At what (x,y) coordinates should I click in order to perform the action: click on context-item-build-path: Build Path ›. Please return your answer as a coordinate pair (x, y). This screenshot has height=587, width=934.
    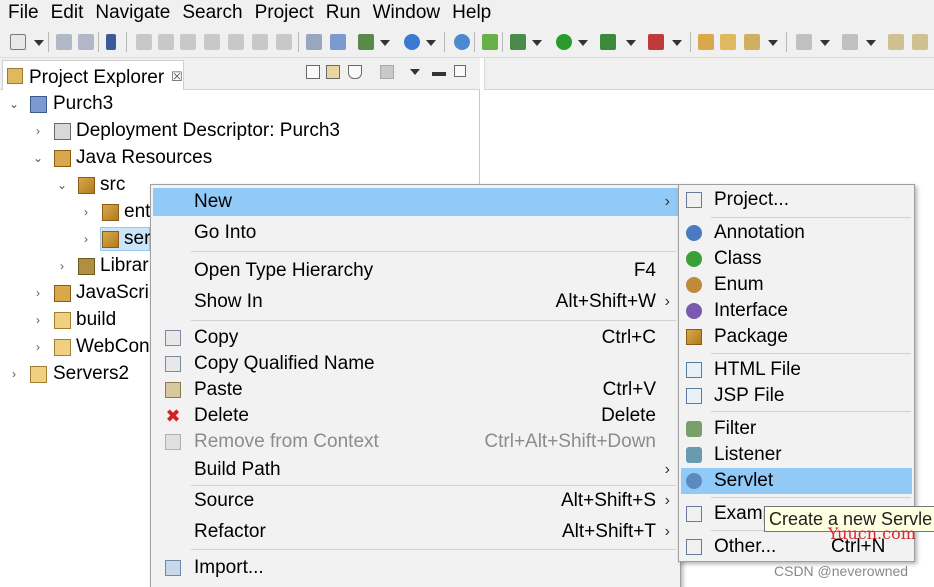
    Looking at the image, I should click on (415, 470).